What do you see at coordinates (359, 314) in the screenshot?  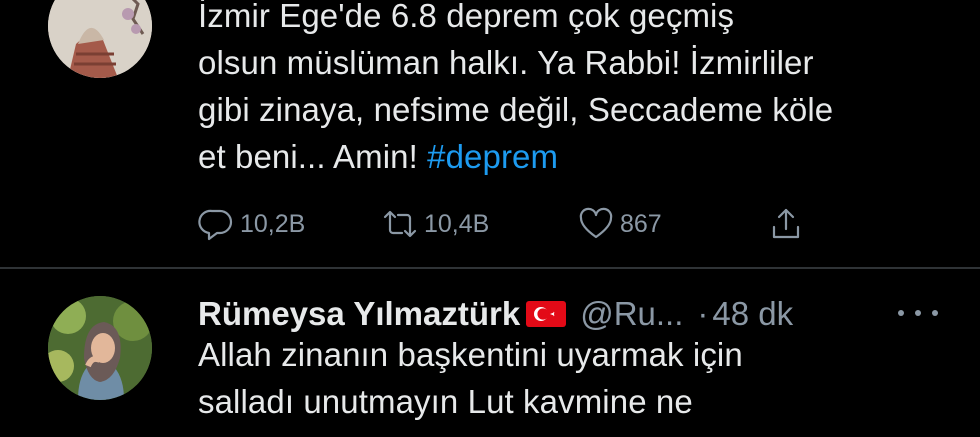 I see `display-name: Rümeysa Yılmaztürk` at bounding box center [359, 314].